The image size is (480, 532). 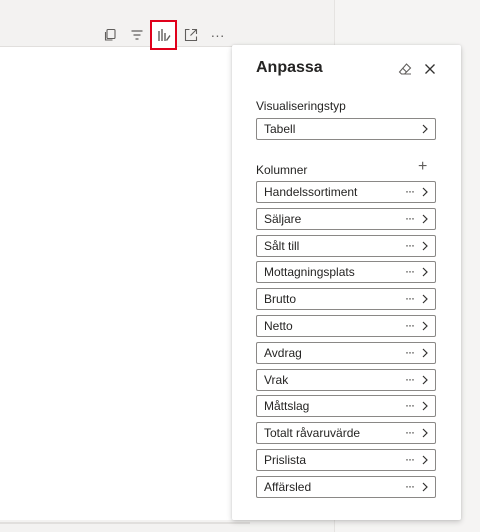 What do you see at coordinates (346, 459) in the screenshot?
I see `column-item: Prislista ···` at bounding box center [346, 459].